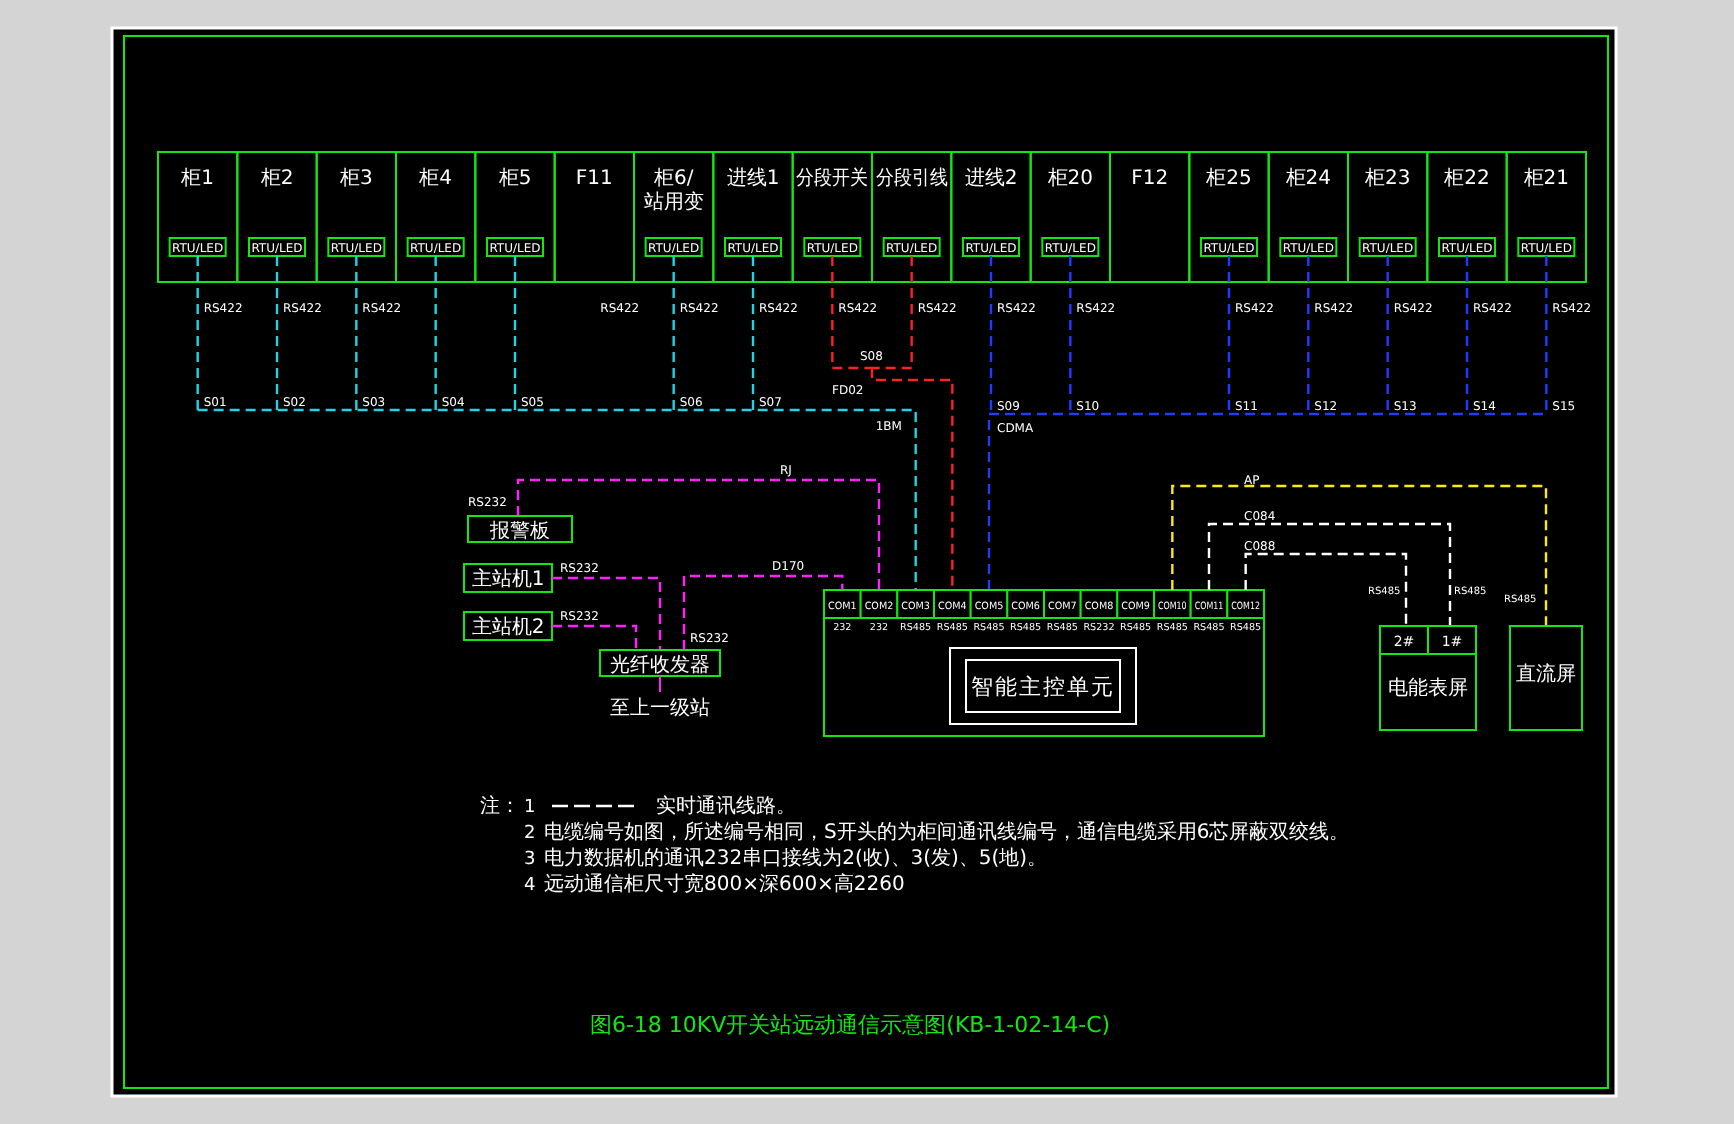 This screenshot has height=1124, width=1734. What do you see at coordinates (1546, 675) in the screenshot?
I see `panel-label: 直流屏` at bounding box center [1546, 675].